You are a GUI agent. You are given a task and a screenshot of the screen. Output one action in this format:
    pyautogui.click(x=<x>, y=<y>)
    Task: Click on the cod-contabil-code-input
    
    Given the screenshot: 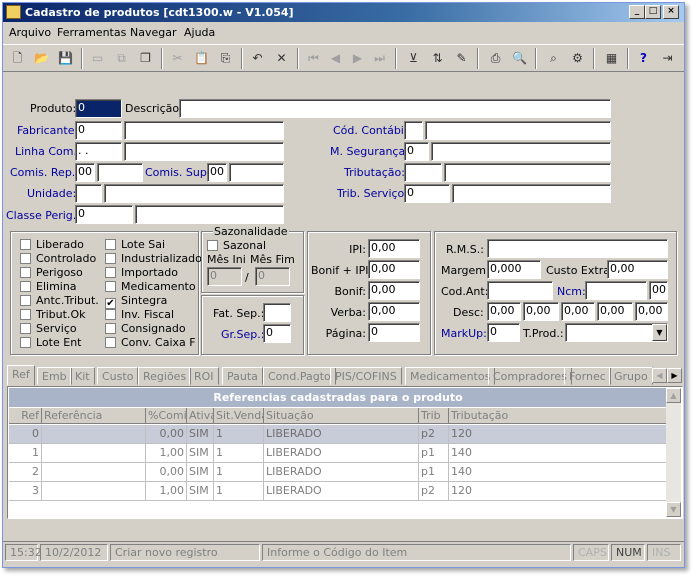 What is the action you would take?
    pyautogui.click(x=413, y=130)
    